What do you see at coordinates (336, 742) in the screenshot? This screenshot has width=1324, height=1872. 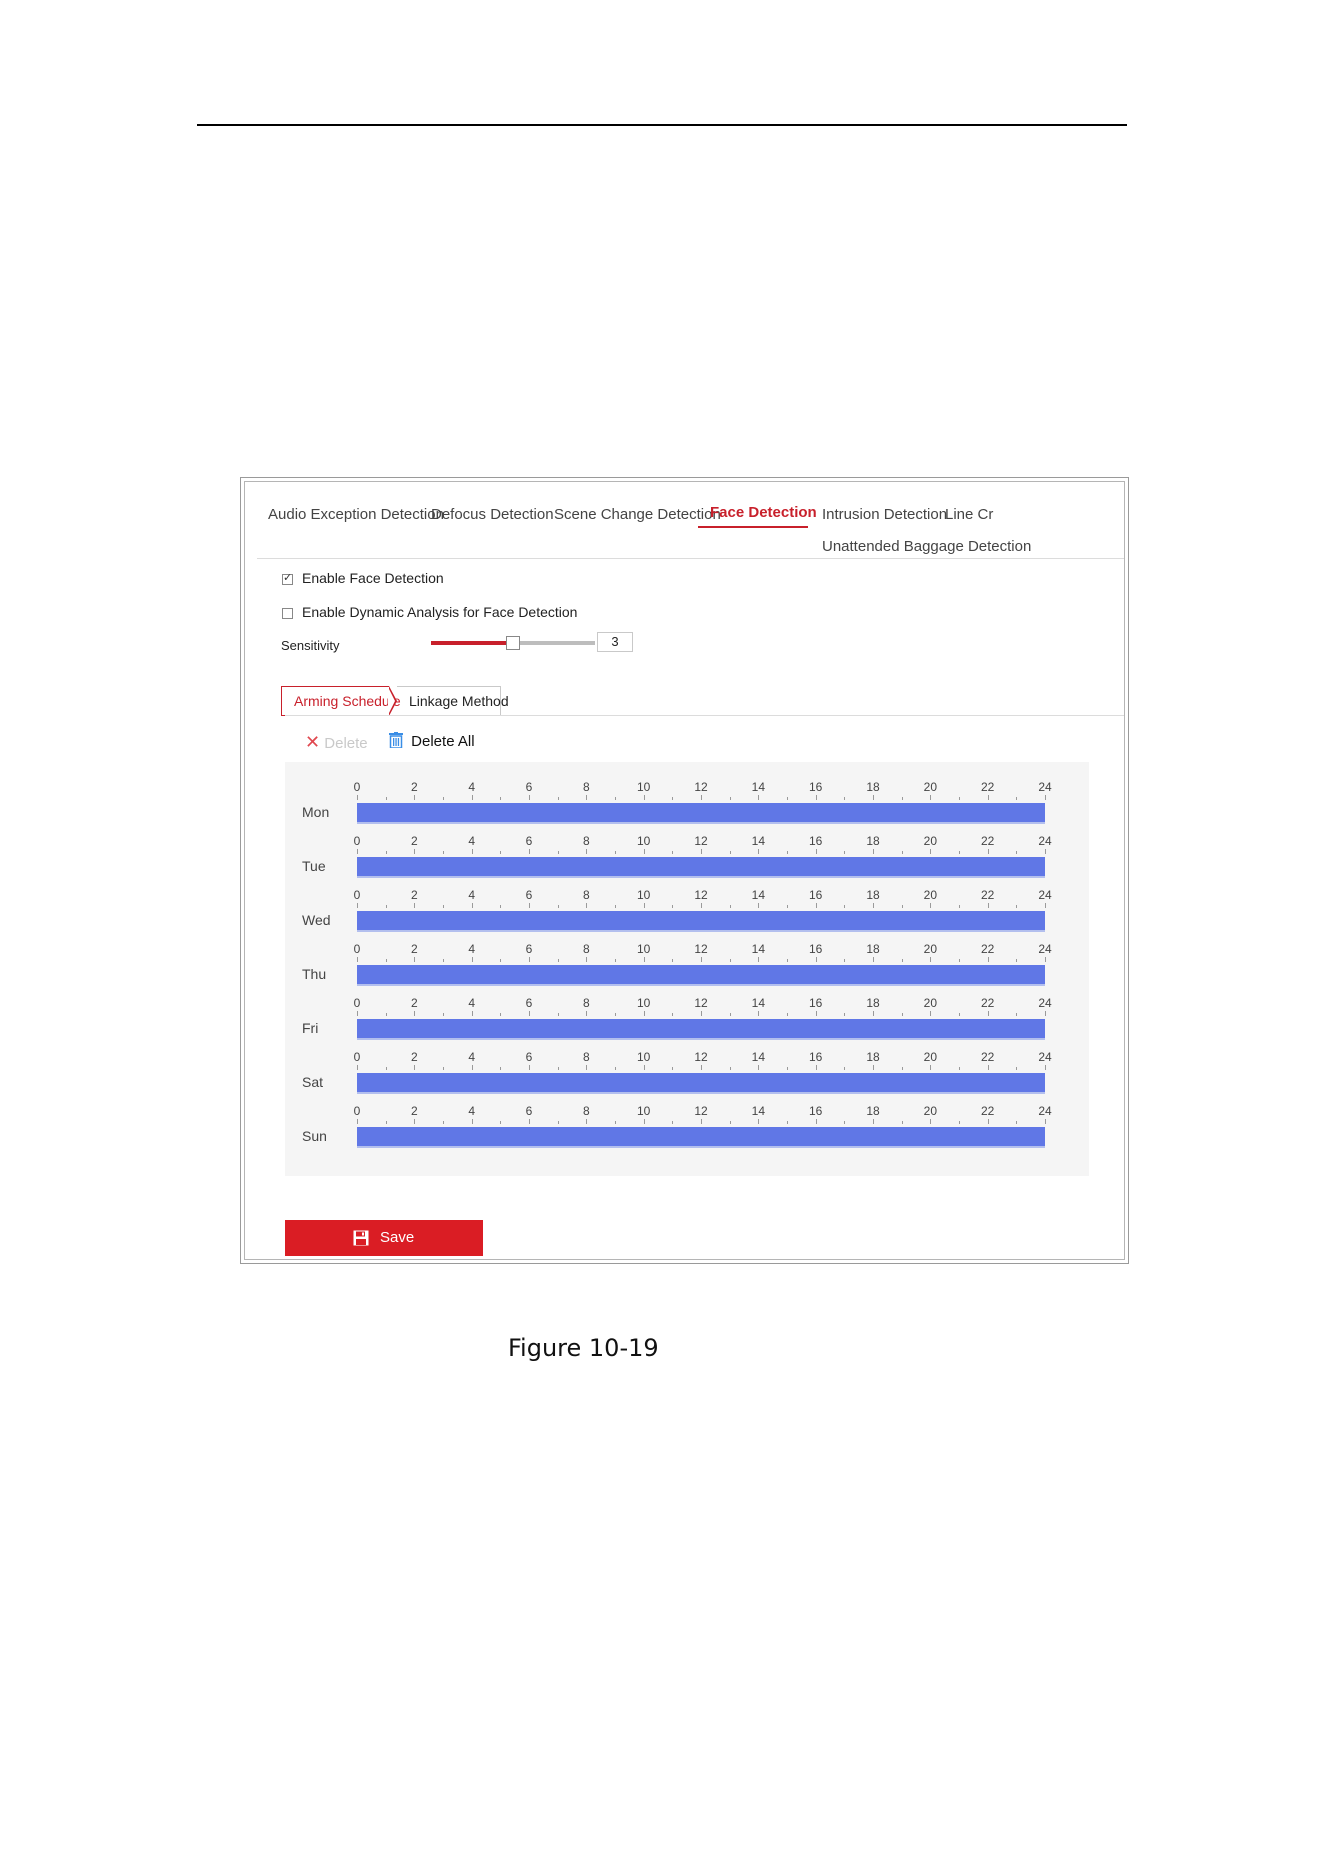 I see `delete-button: ✕ Delete` at bounding box center [336, 742].